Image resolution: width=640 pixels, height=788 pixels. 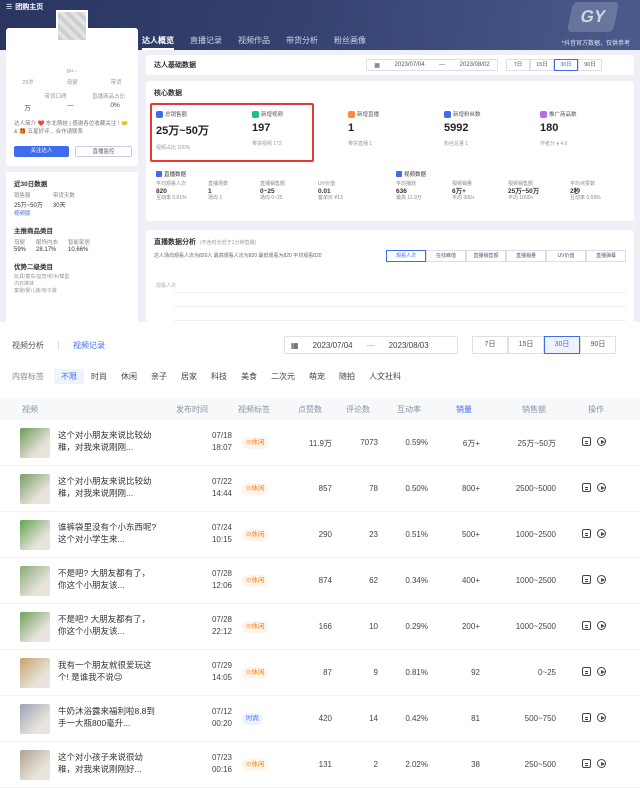 I want to click on col-publish-time: 发布时间, so click(x=192, y=409).